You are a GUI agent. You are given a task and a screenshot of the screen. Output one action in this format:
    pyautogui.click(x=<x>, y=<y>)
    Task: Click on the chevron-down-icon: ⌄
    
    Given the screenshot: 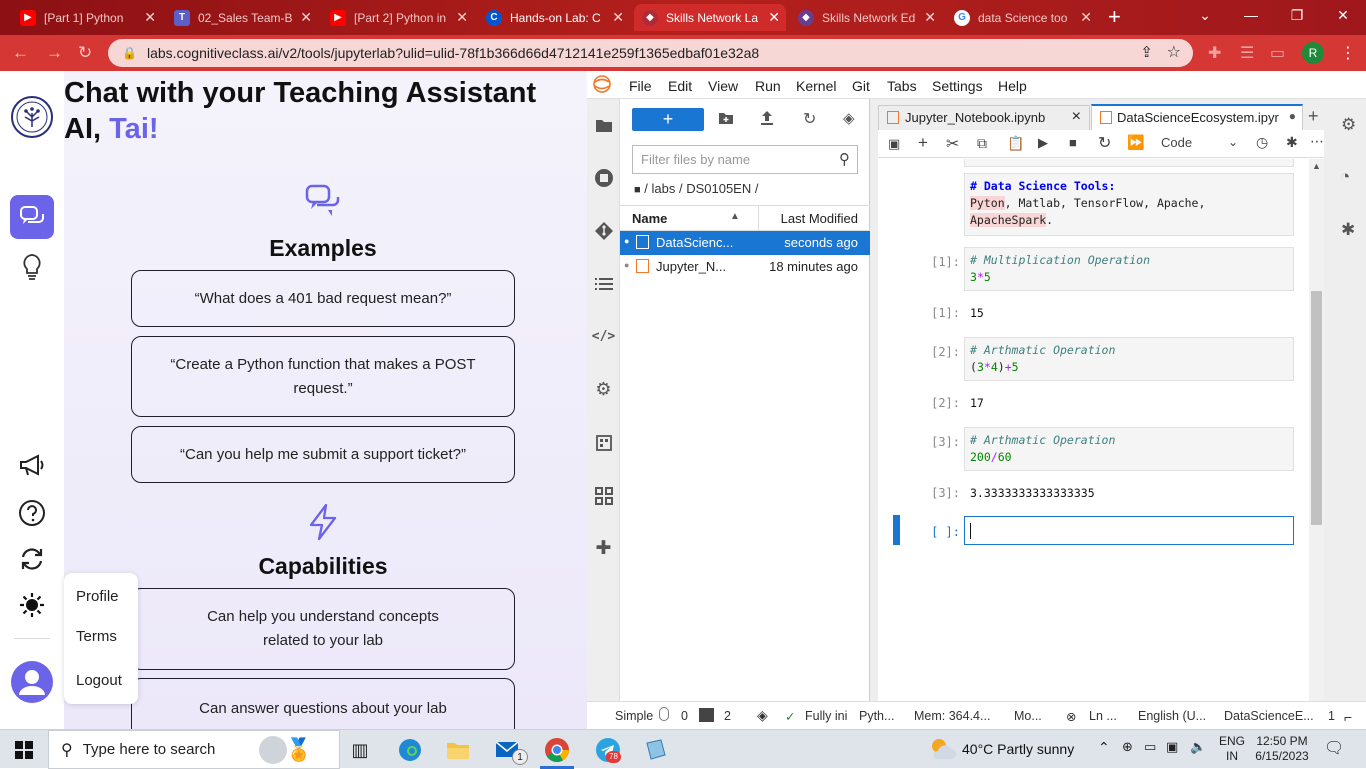 What is the action you would take?
    pyautogui.click(x=1233, y=142)
    